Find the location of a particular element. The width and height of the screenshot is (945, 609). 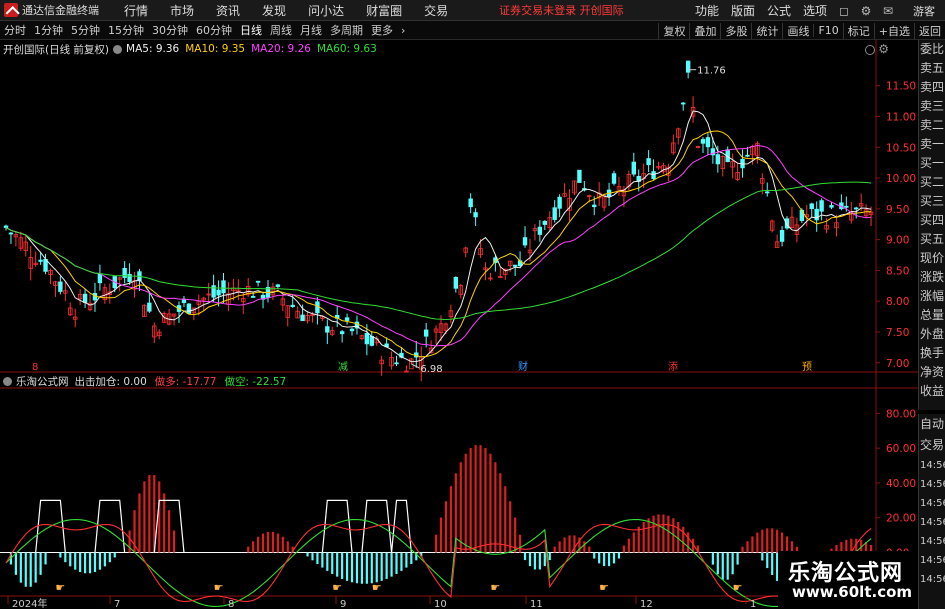

side-tab-13: 涨幅 is located at coordinates (932, 296).